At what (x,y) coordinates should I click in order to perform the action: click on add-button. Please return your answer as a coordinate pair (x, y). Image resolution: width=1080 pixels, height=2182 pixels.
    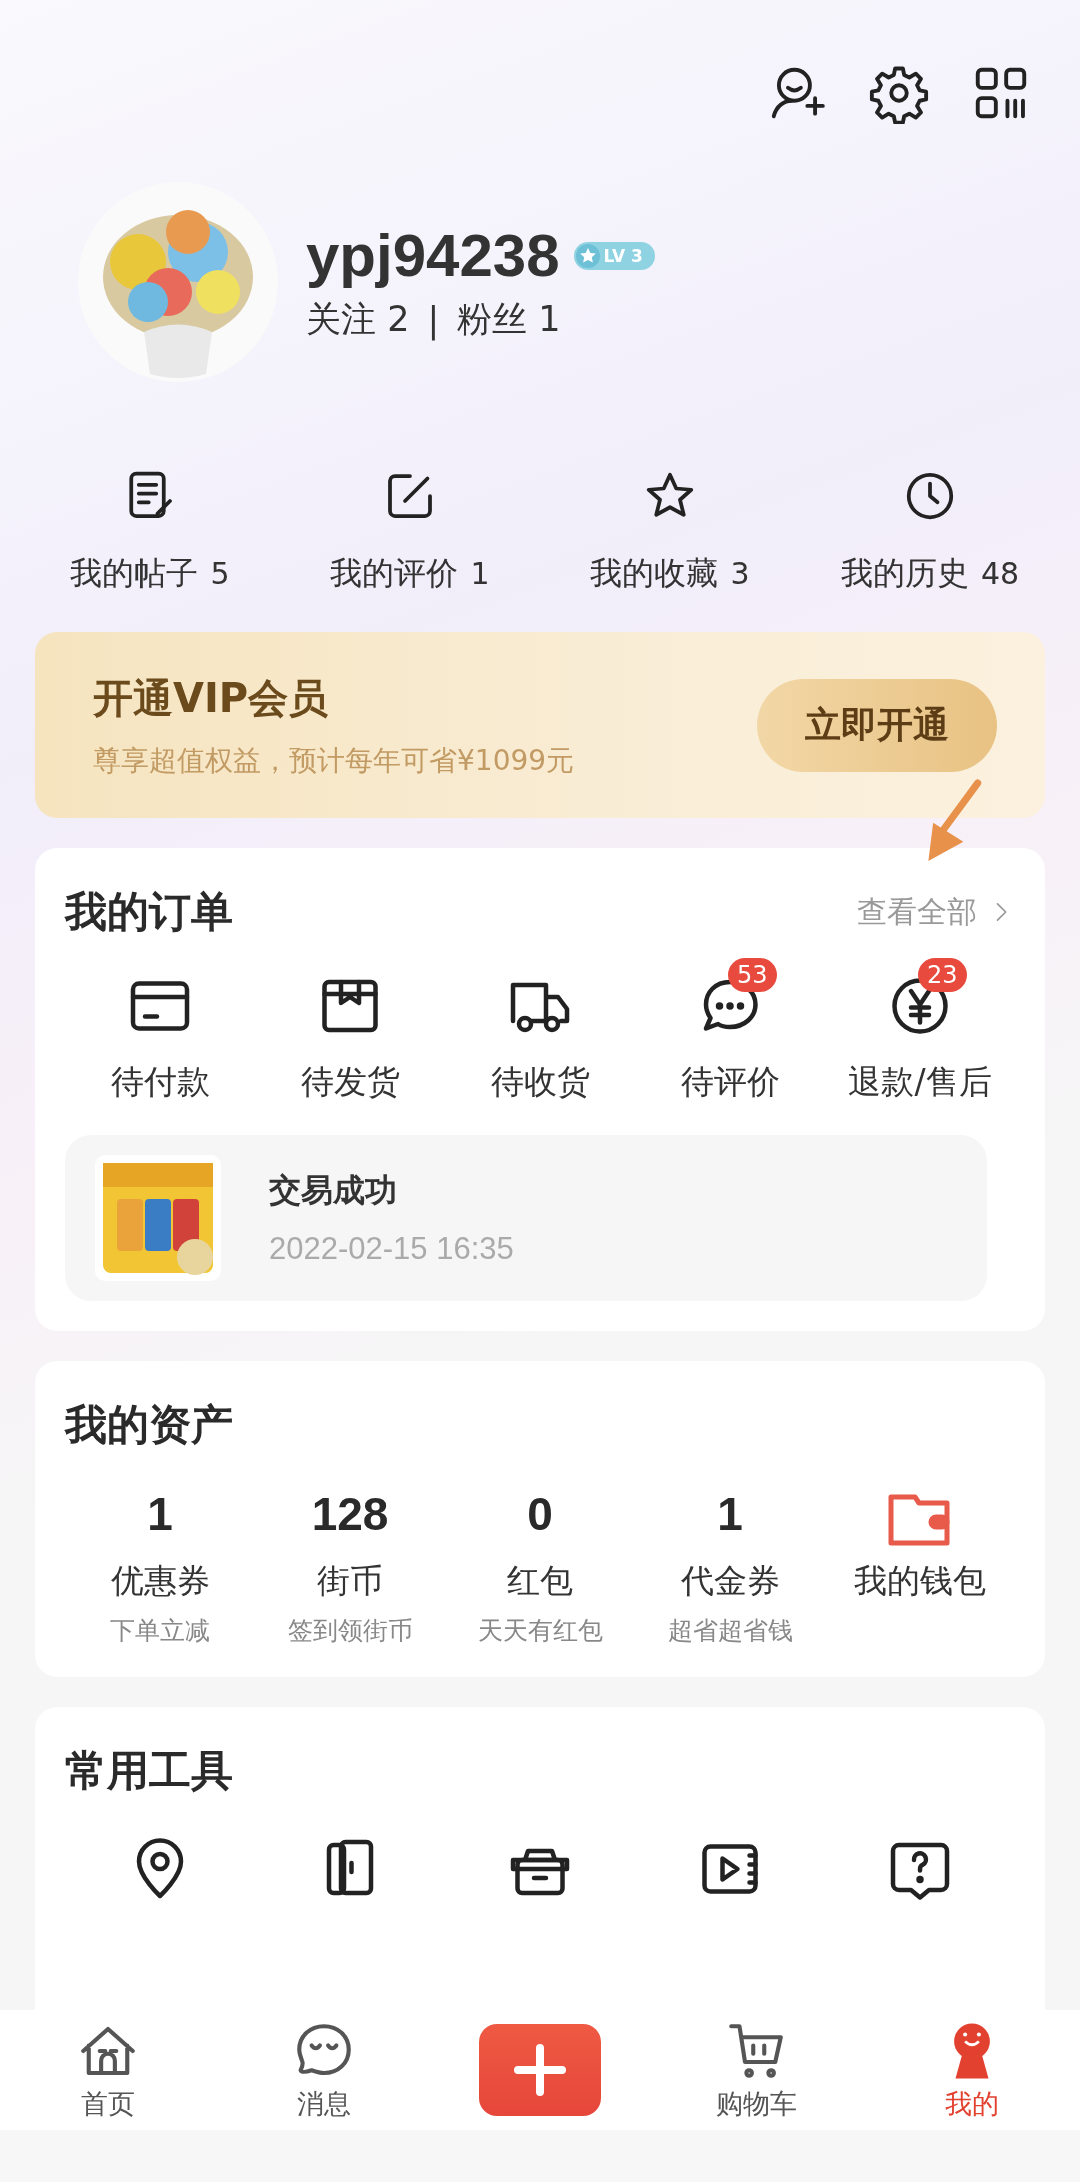
    Looking at the image, I should click on (540, 2070).